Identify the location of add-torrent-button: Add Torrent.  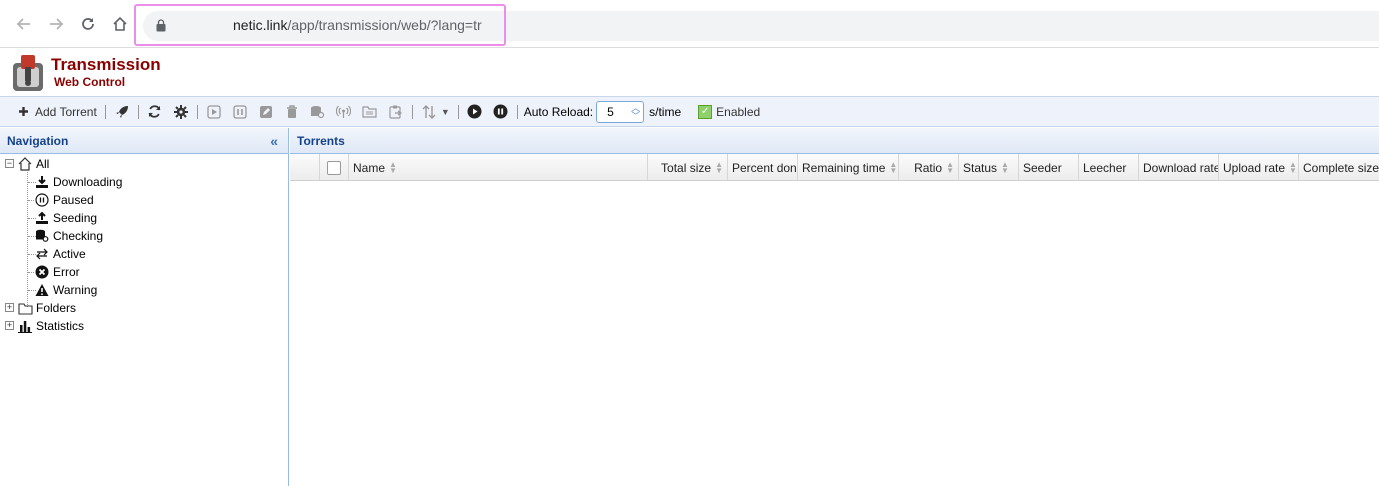
(56, 112).